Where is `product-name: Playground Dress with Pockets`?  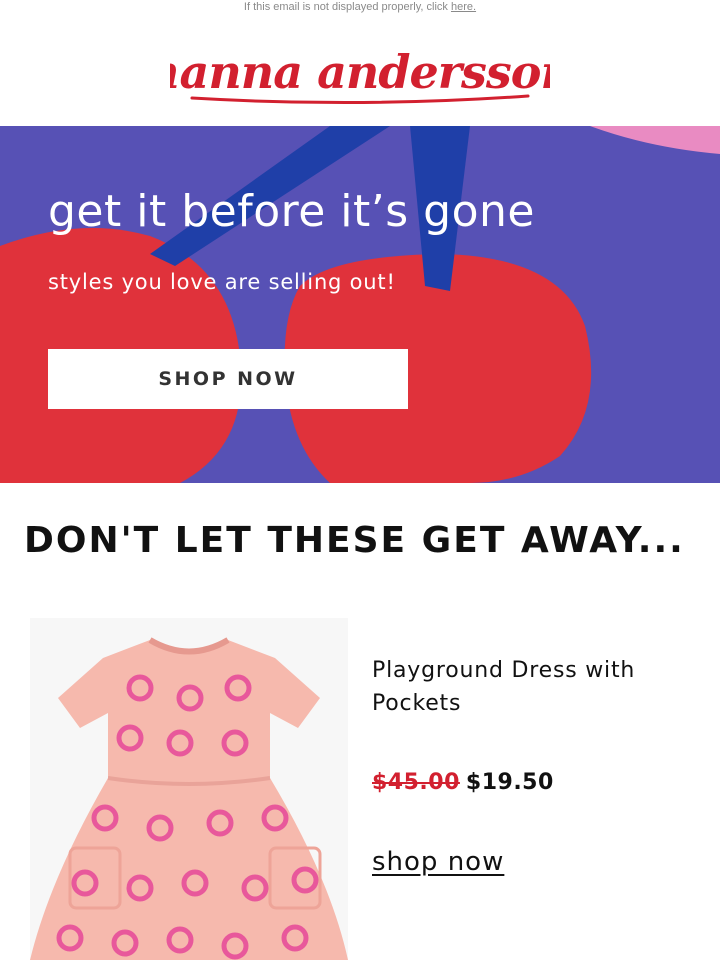
product-name: Playground Dress with Pockets is located at coordinates (532, 687).